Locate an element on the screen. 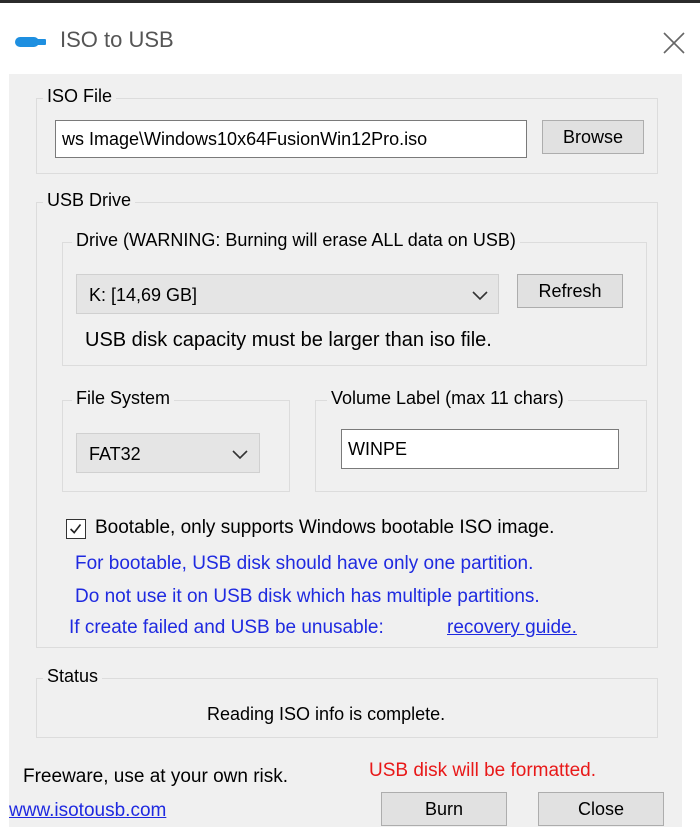  burn-button: Burn is located at coordinates (444, 809).